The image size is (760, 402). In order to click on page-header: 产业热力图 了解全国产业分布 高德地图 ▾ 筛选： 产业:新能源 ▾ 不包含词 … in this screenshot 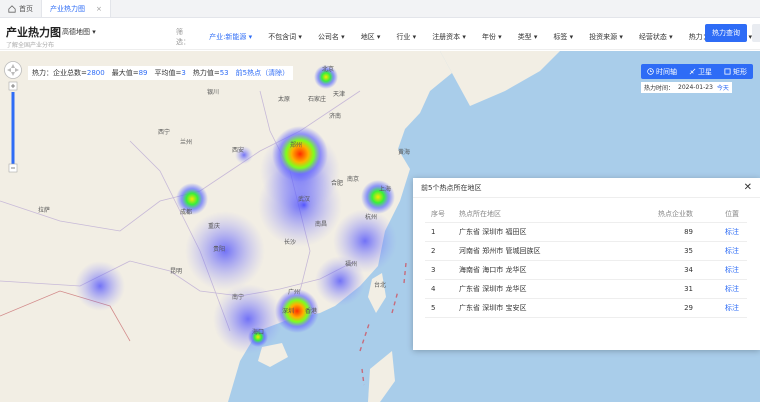, I will do `click(380, 34)`.